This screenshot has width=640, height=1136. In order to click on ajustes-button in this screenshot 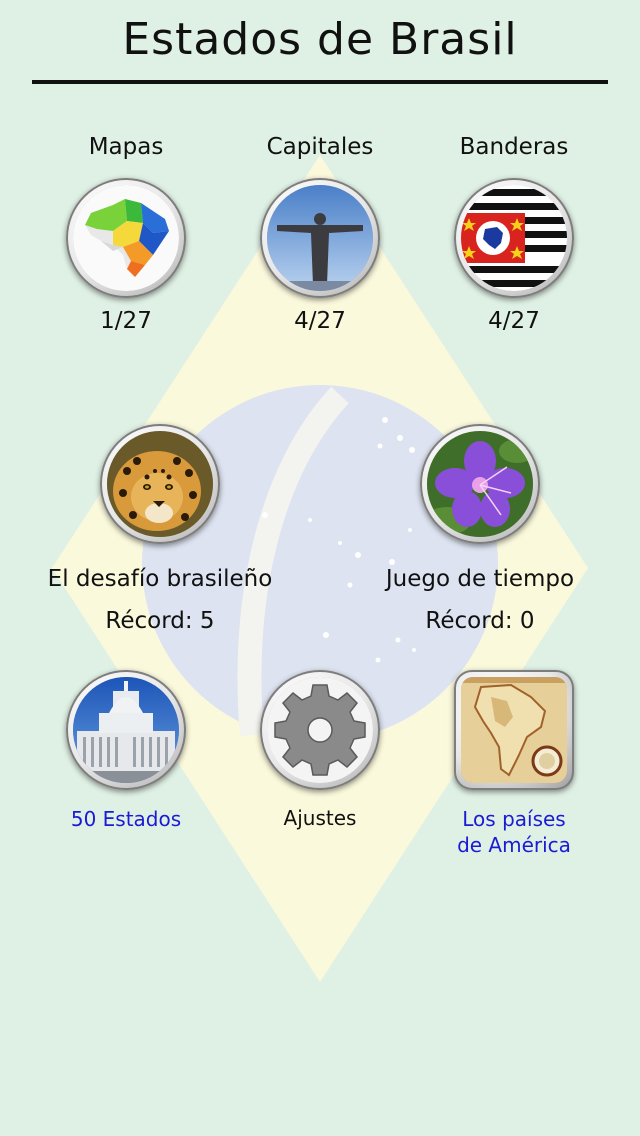, I will do `click(320, 730)`.